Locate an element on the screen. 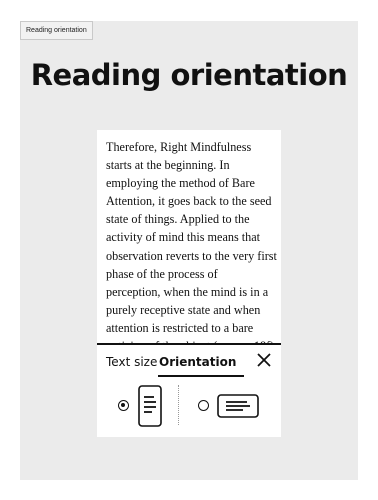 The image size is (378, 500). close-button is located at coordinates (264, 360).